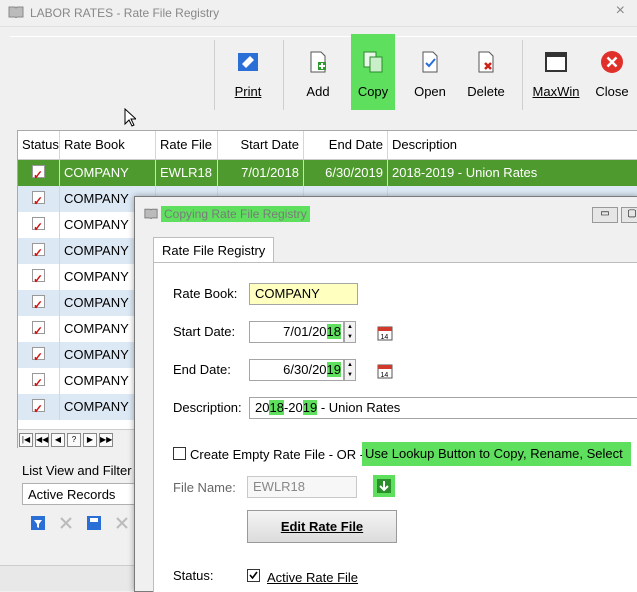  What do you see at coordinates (373, 91) in the screenshot?
I see `copy-label: Copy` at bounding box center [373, 91].